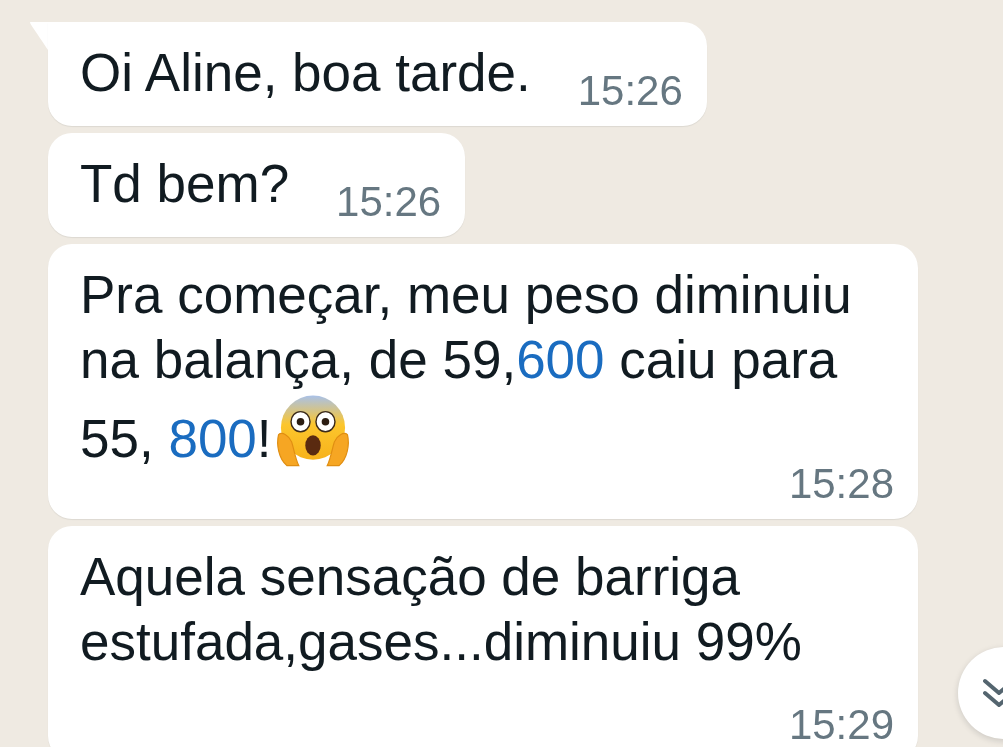  Describe the element at coordinates (185, 183) in the screenshot. I see `message-text: Td bem?` at that location.